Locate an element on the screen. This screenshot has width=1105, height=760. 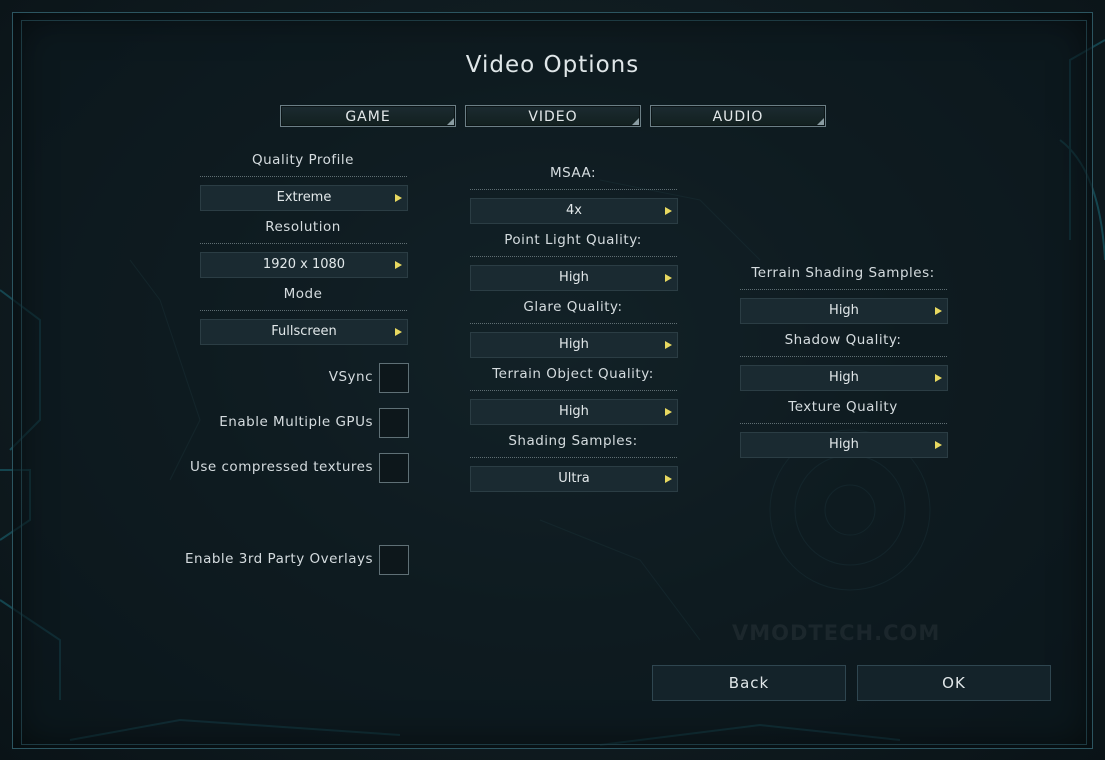
quality-profile-label: Quality Profile is located at coordinates (302, 160).